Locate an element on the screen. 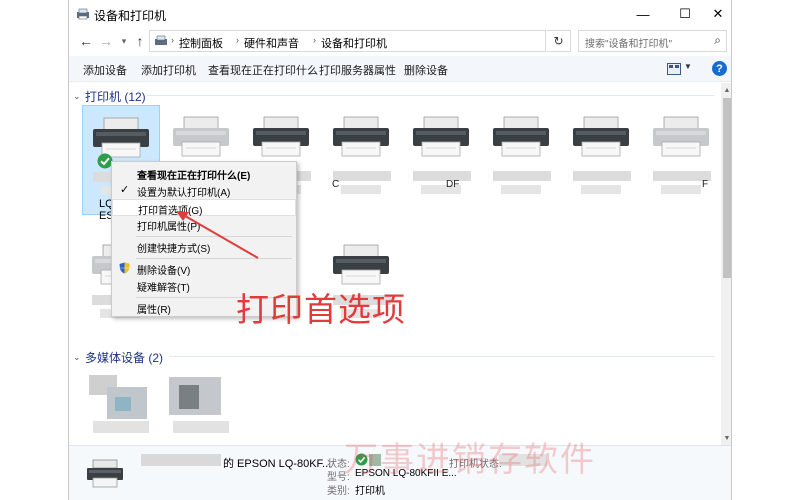  annotation-label: 打印首选项 is located at coordinates (321, 309).